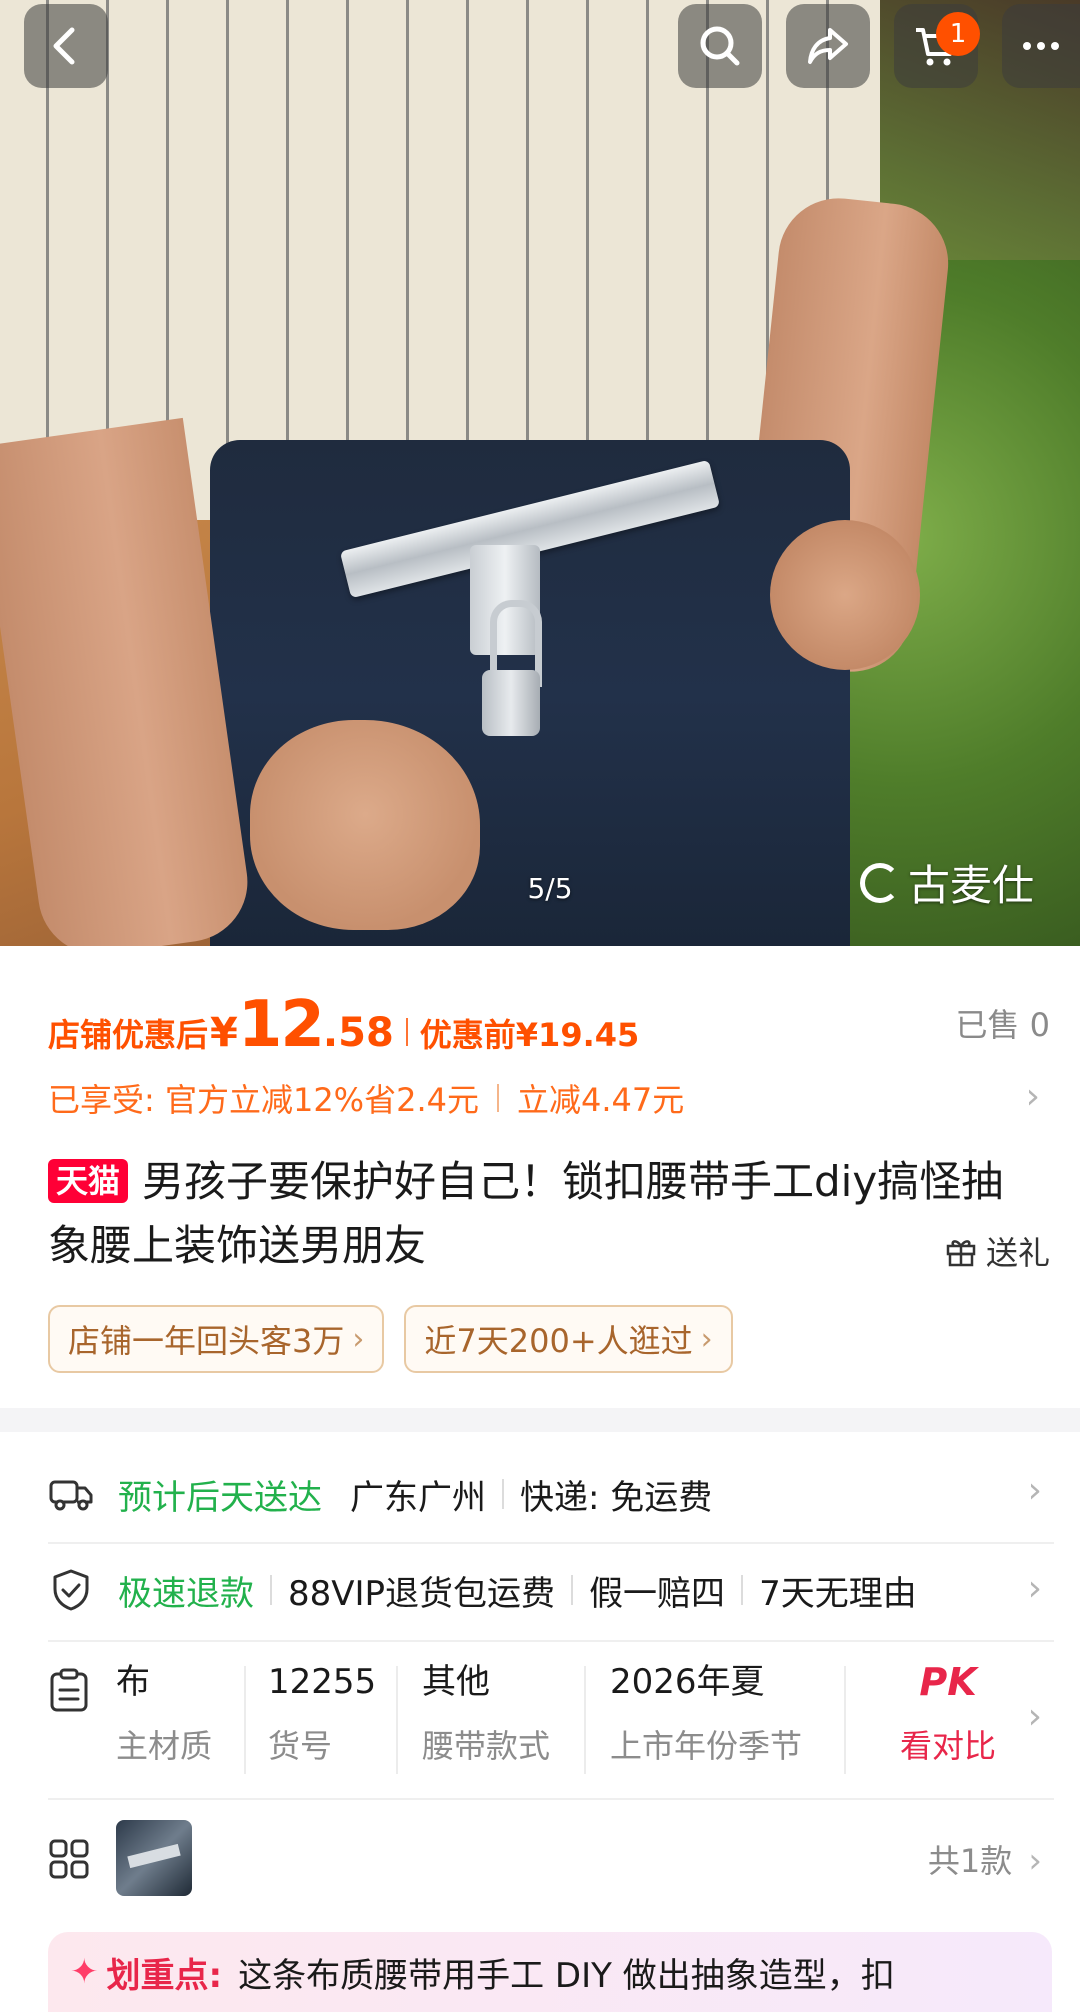  I want to click on cart-button: 1, so click(937, 46).